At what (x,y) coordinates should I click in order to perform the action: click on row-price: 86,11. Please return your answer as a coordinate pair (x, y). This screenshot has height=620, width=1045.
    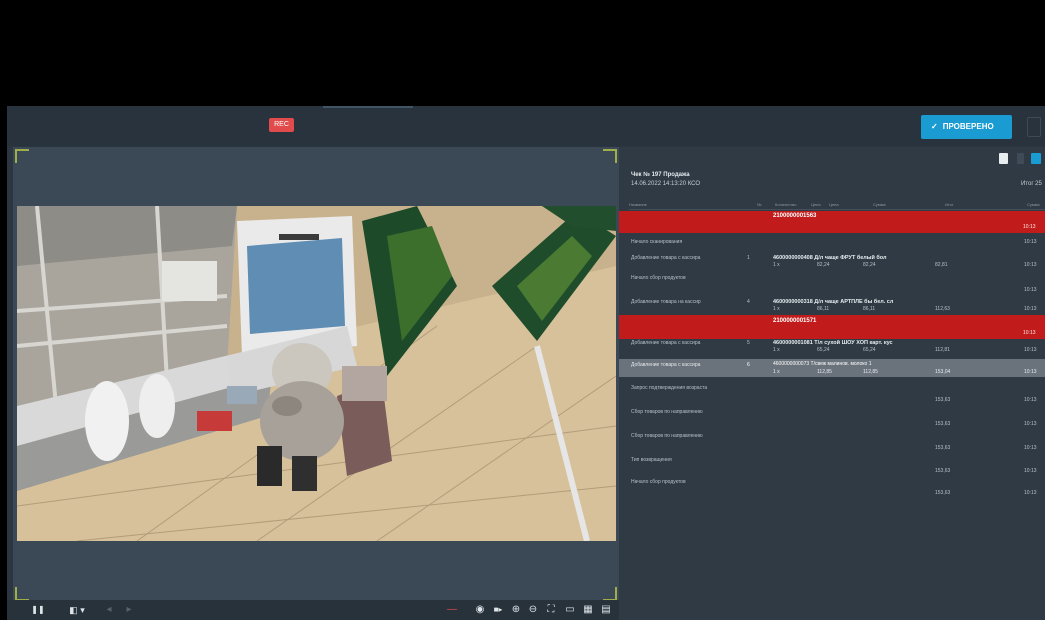
    Looking at the image, I should click on (823, 309).